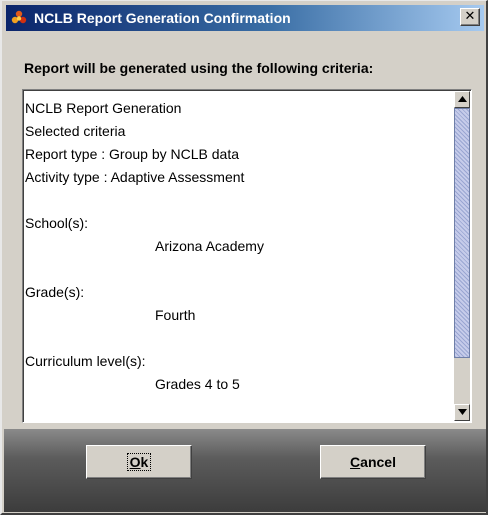  I want to click on report-line: Fourth, so click(175, 315).